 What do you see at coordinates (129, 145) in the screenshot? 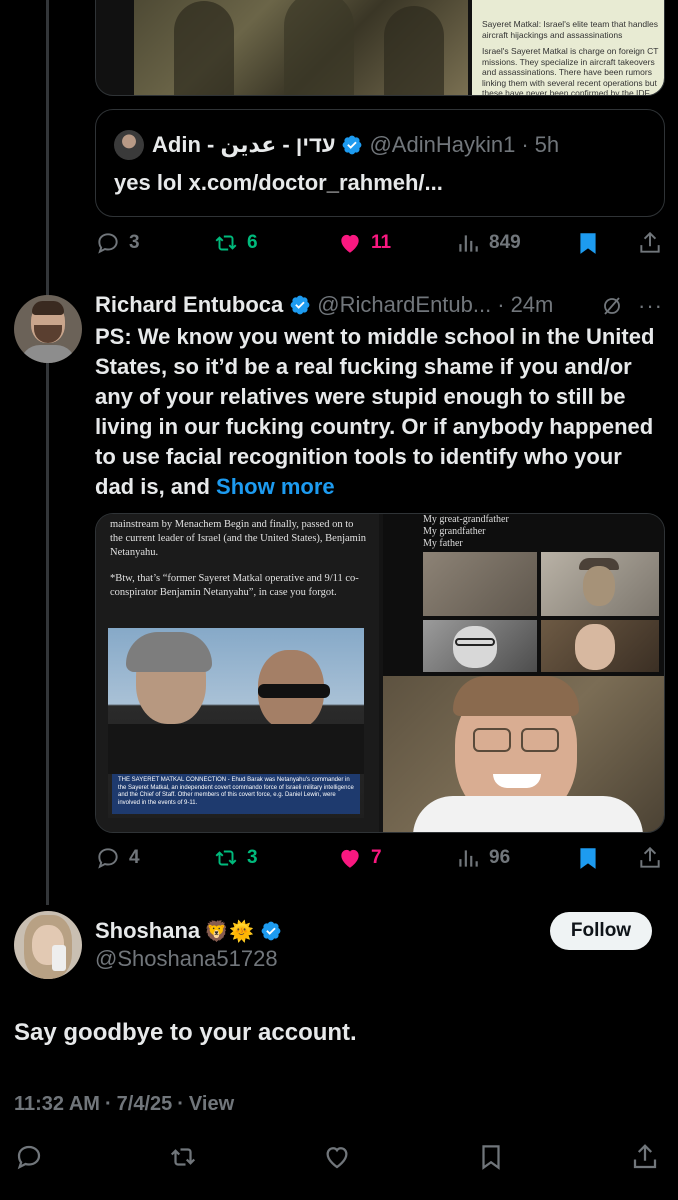
I see `quote-avatar` at bounding box center [129, 145].